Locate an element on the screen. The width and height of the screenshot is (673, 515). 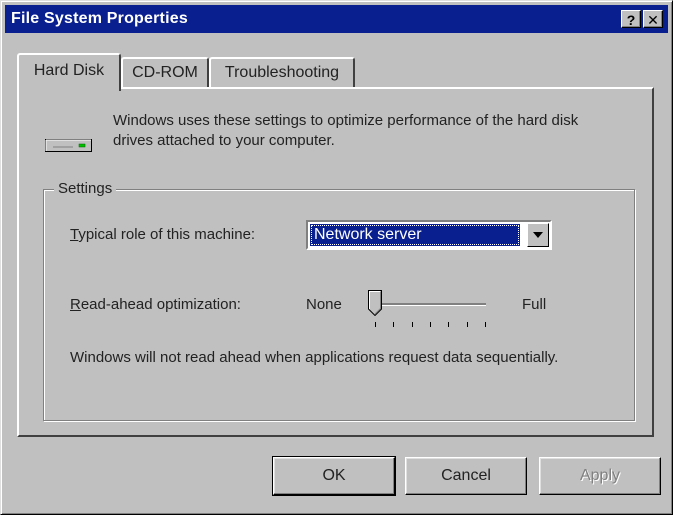
readahead-slider-thumb is located at coordinates (375, 303).